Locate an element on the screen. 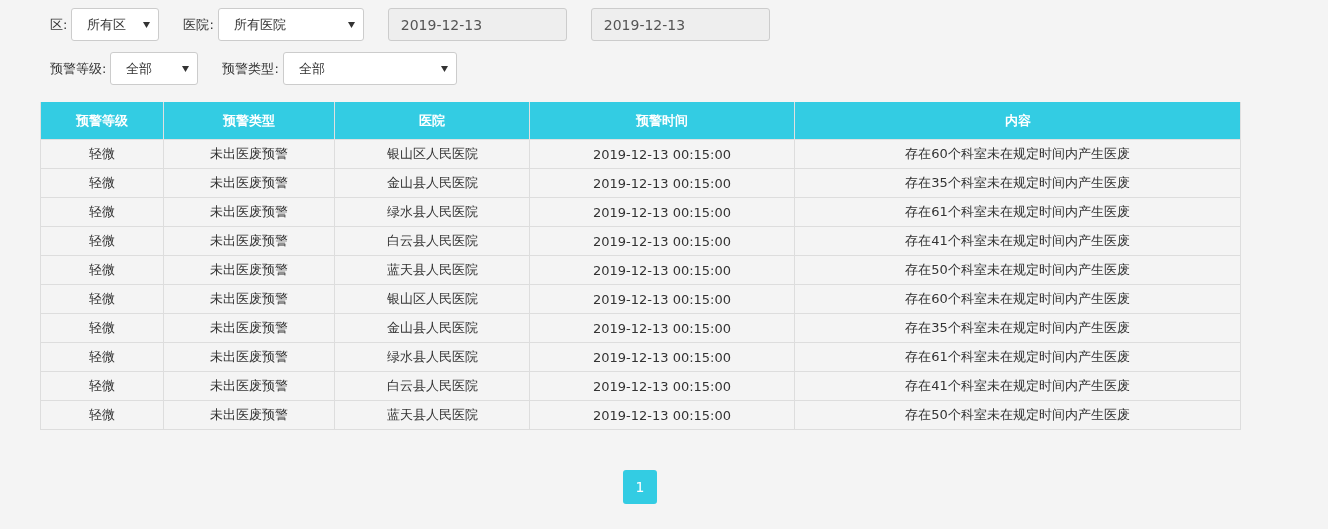 This screenshot has width=1328, height=529. column-header: 预警时间 is located at coordinates (662, 121).